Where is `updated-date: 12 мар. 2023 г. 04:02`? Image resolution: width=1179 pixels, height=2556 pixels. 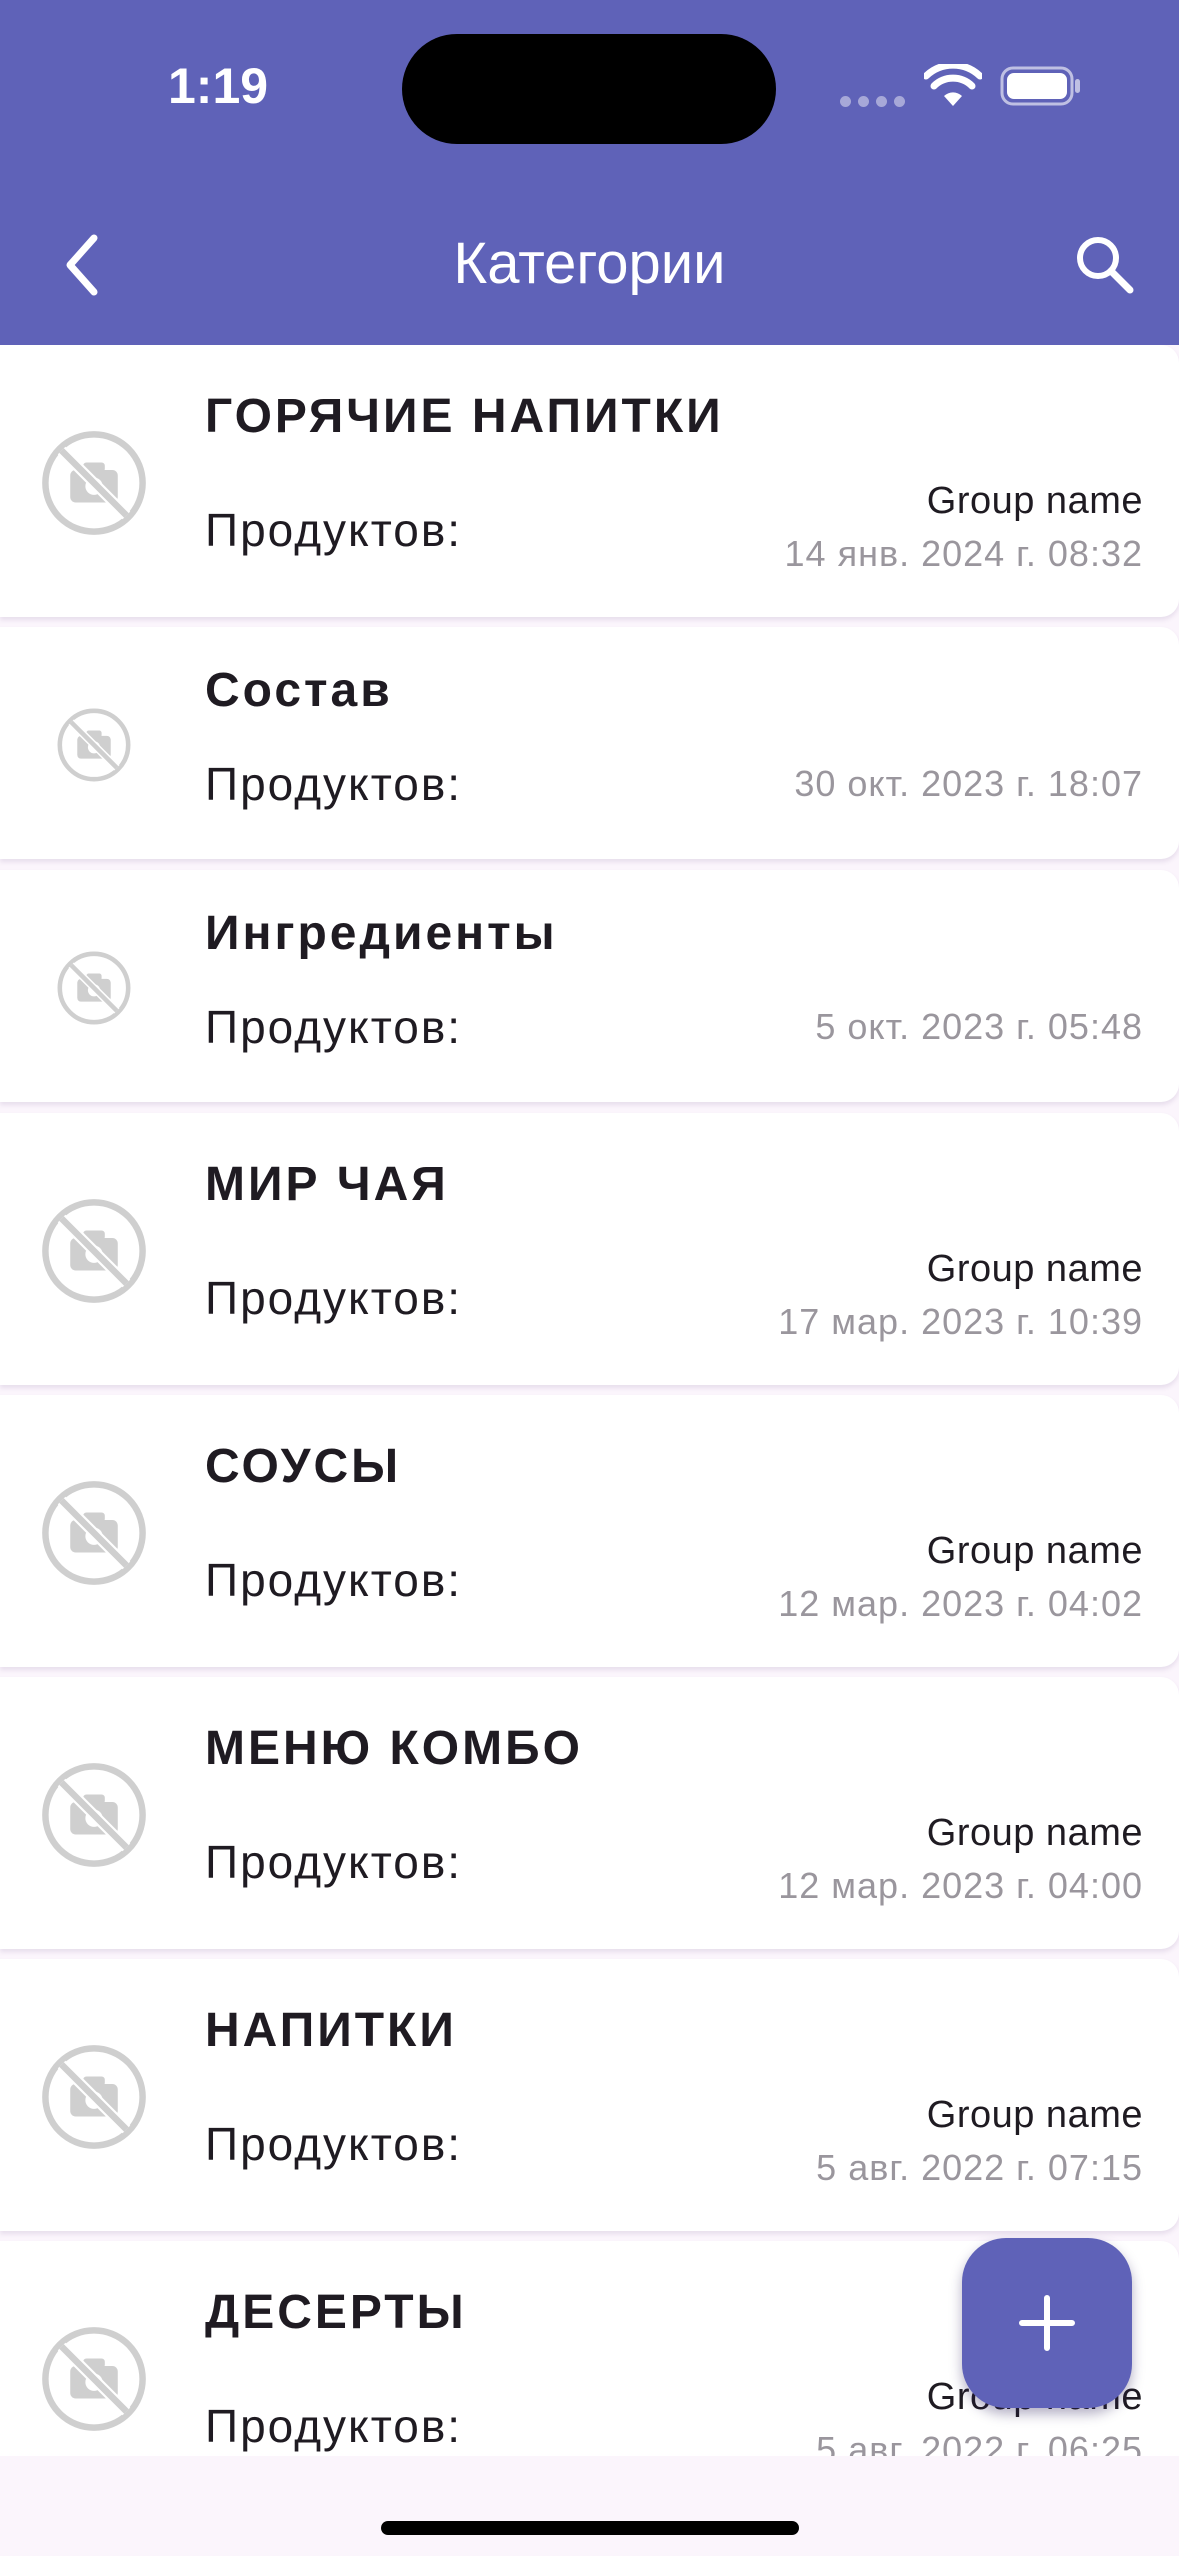 updated-date: 12 мар. 2023 г. 04:02 is located at coordinates (960, 1603).